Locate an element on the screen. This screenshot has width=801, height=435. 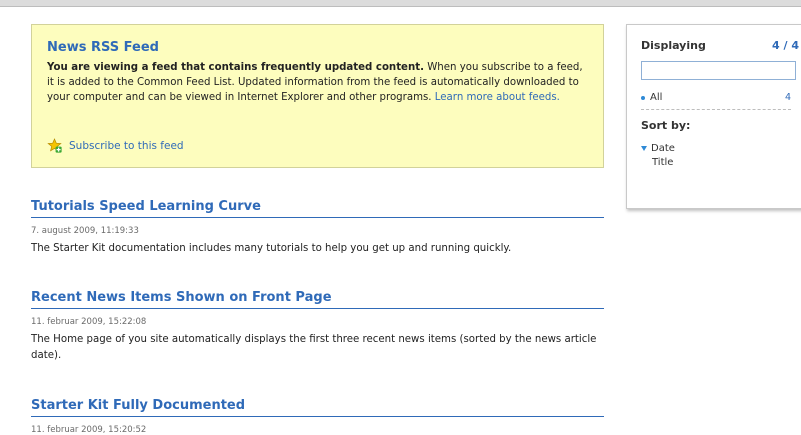
category-all-row: All 4 is located at coordinates (716, 101).